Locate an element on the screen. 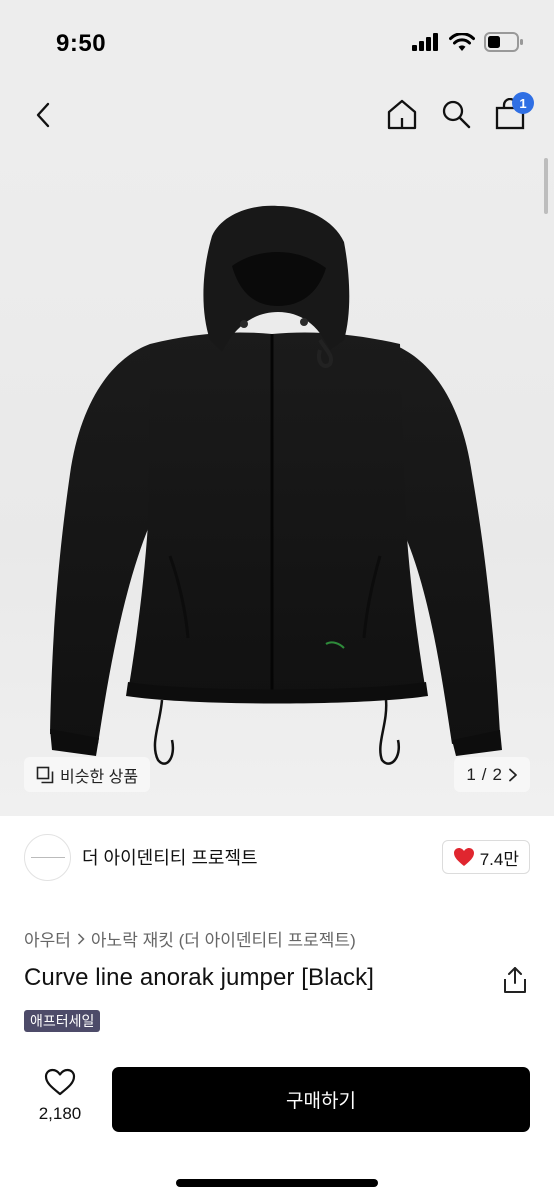  battery-icon is located at coordinates (503, 42).